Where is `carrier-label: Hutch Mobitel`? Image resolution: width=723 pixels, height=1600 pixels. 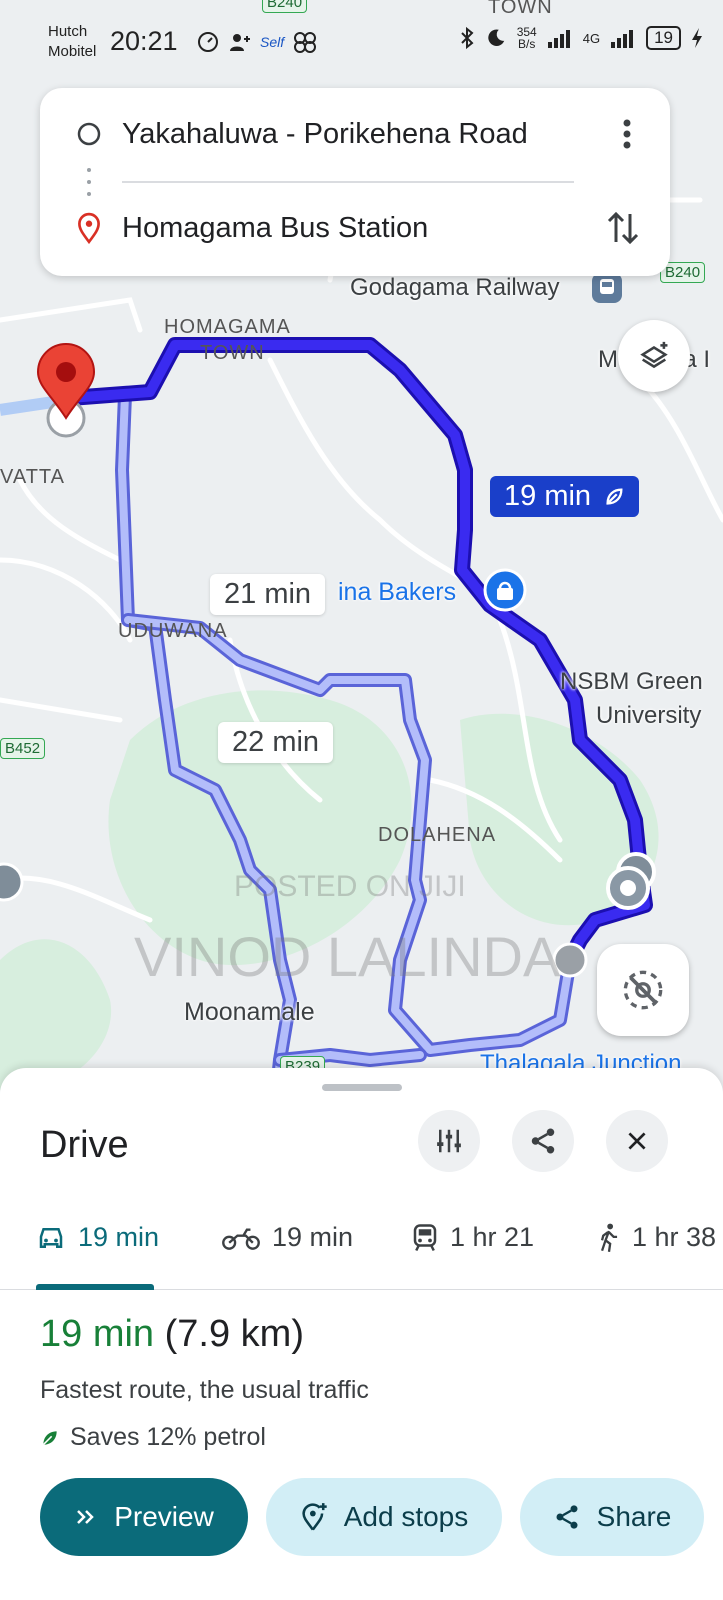 carrier-label: Hutch Mobitel is located at coordinates (72, 42).